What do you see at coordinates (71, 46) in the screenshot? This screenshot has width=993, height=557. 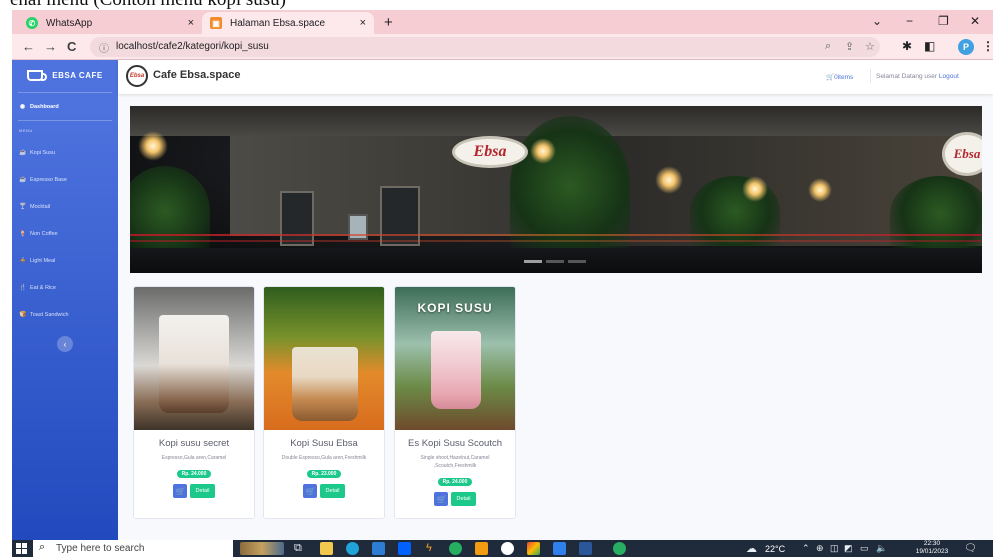 I see `reload-button: C` at bounding box center [71, 46].